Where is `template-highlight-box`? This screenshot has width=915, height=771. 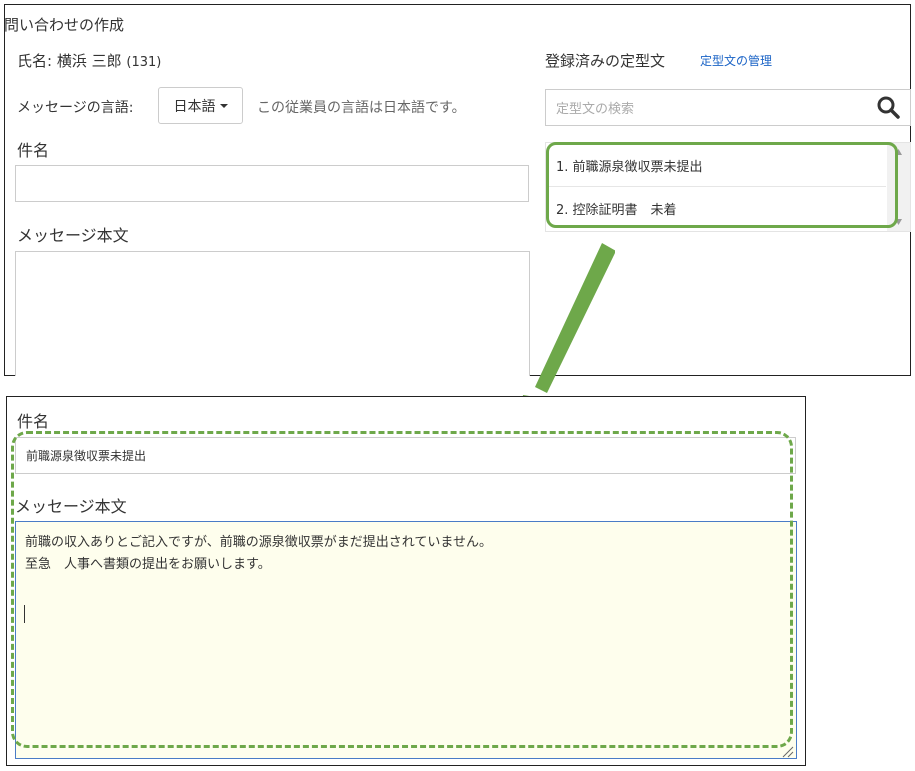
template-highlight-box is located at coordinates (722, 185).